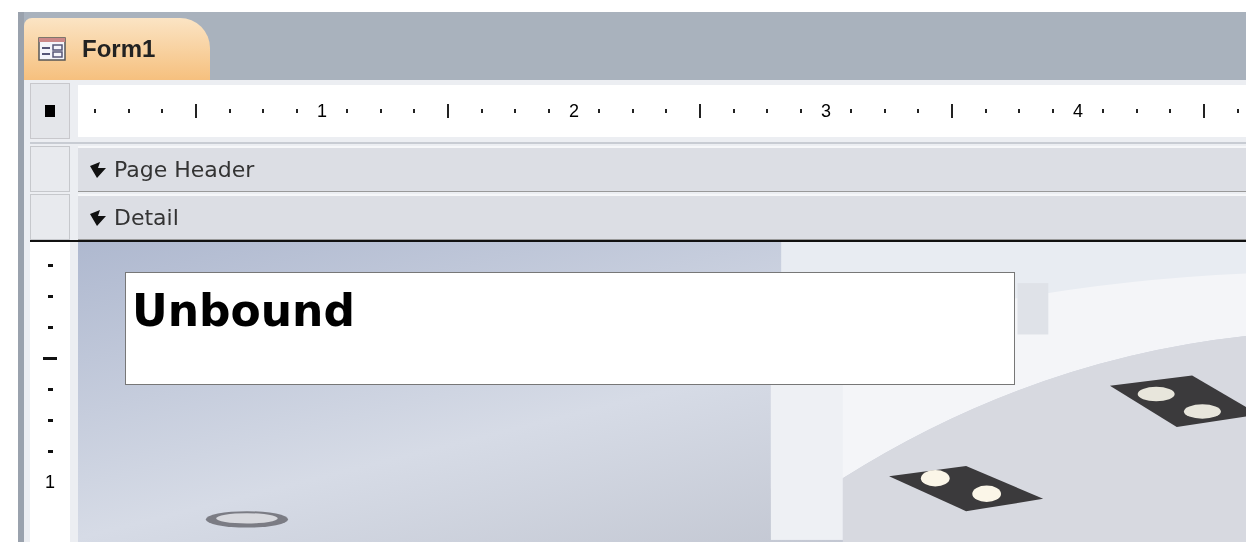 This screenshot has width=1246, height=542. I want to click on select-form-button, so click(50, 111).